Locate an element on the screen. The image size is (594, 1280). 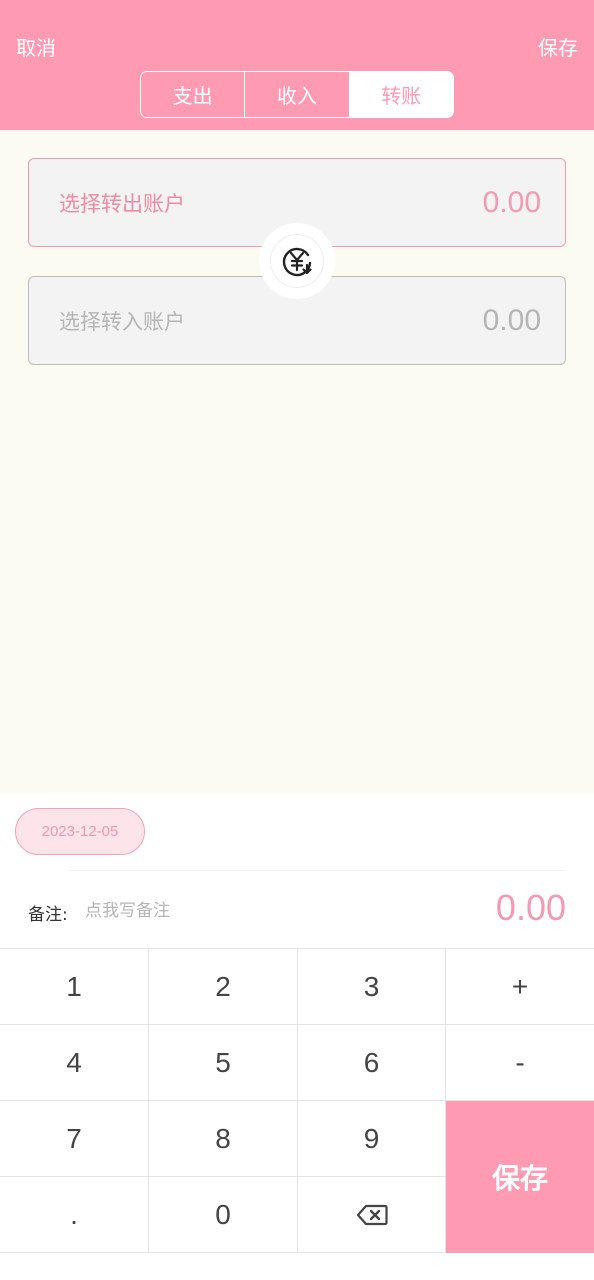
key-6: 6 is located at coordinates (372, 1063).